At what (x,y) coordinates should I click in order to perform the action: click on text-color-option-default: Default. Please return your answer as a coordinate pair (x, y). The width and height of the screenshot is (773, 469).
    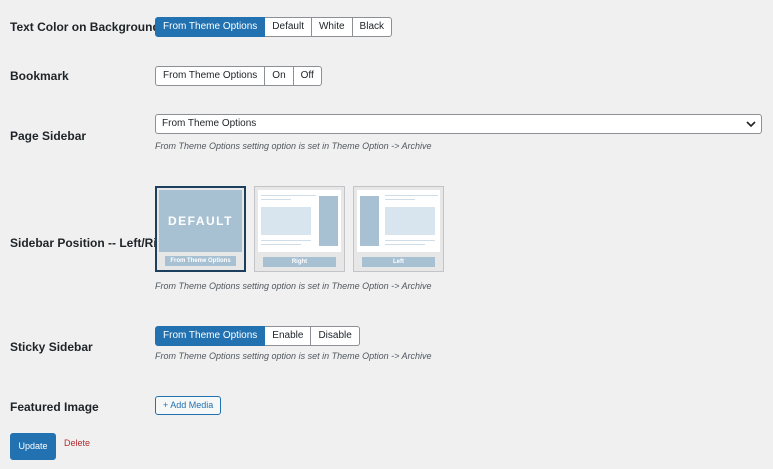
    Looking at the image, I should click on (288, 27).